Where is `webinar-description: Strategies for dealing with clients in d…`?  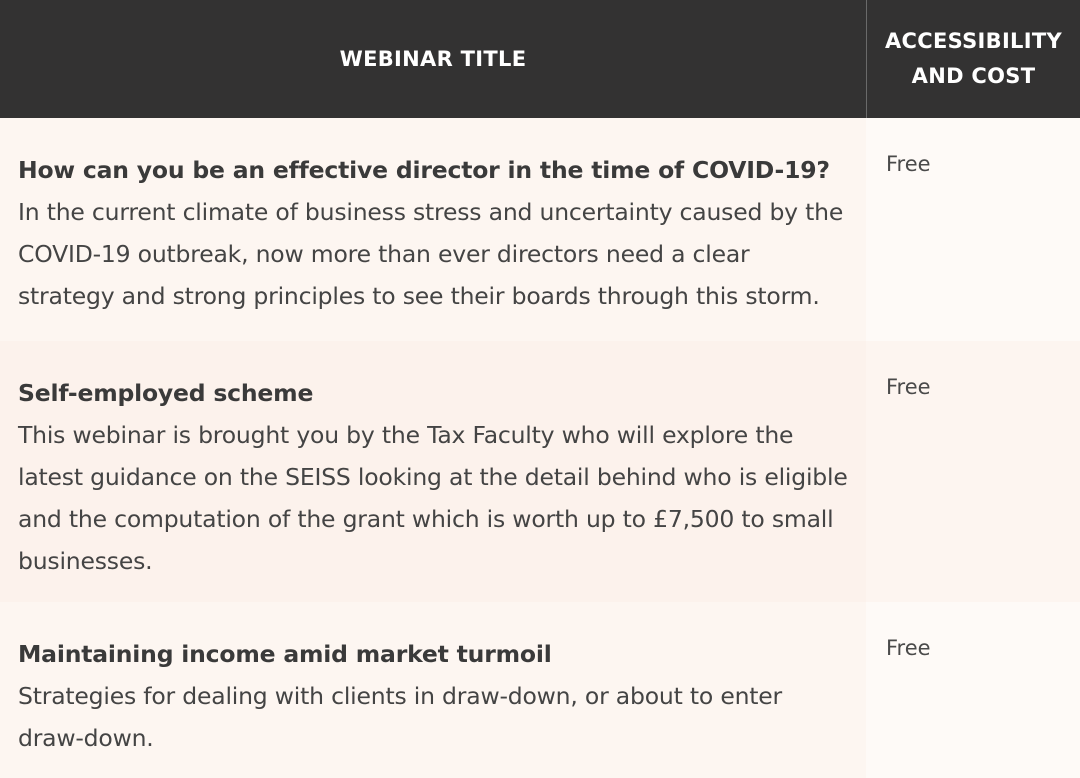 webinar-description: Strategies for dealing with clients in d… is located at coordinates (400, 717).